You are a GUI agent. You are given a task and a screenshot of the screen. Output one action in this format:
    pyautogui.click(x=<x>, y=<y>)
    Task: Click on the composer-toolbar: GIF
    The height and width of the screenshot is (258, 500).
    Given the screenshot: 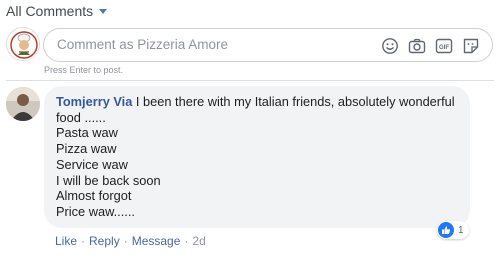 What is the action you would take?
    pyautogui.click(x=430, y=46)
    